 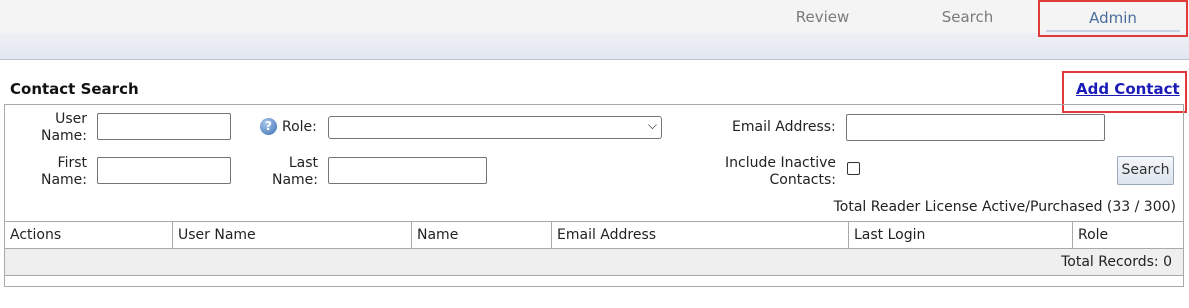 What do you see at coordinates (481, 235) in the screenshot?
I see `column-header-name: Name` at bounding box center [481, 235].